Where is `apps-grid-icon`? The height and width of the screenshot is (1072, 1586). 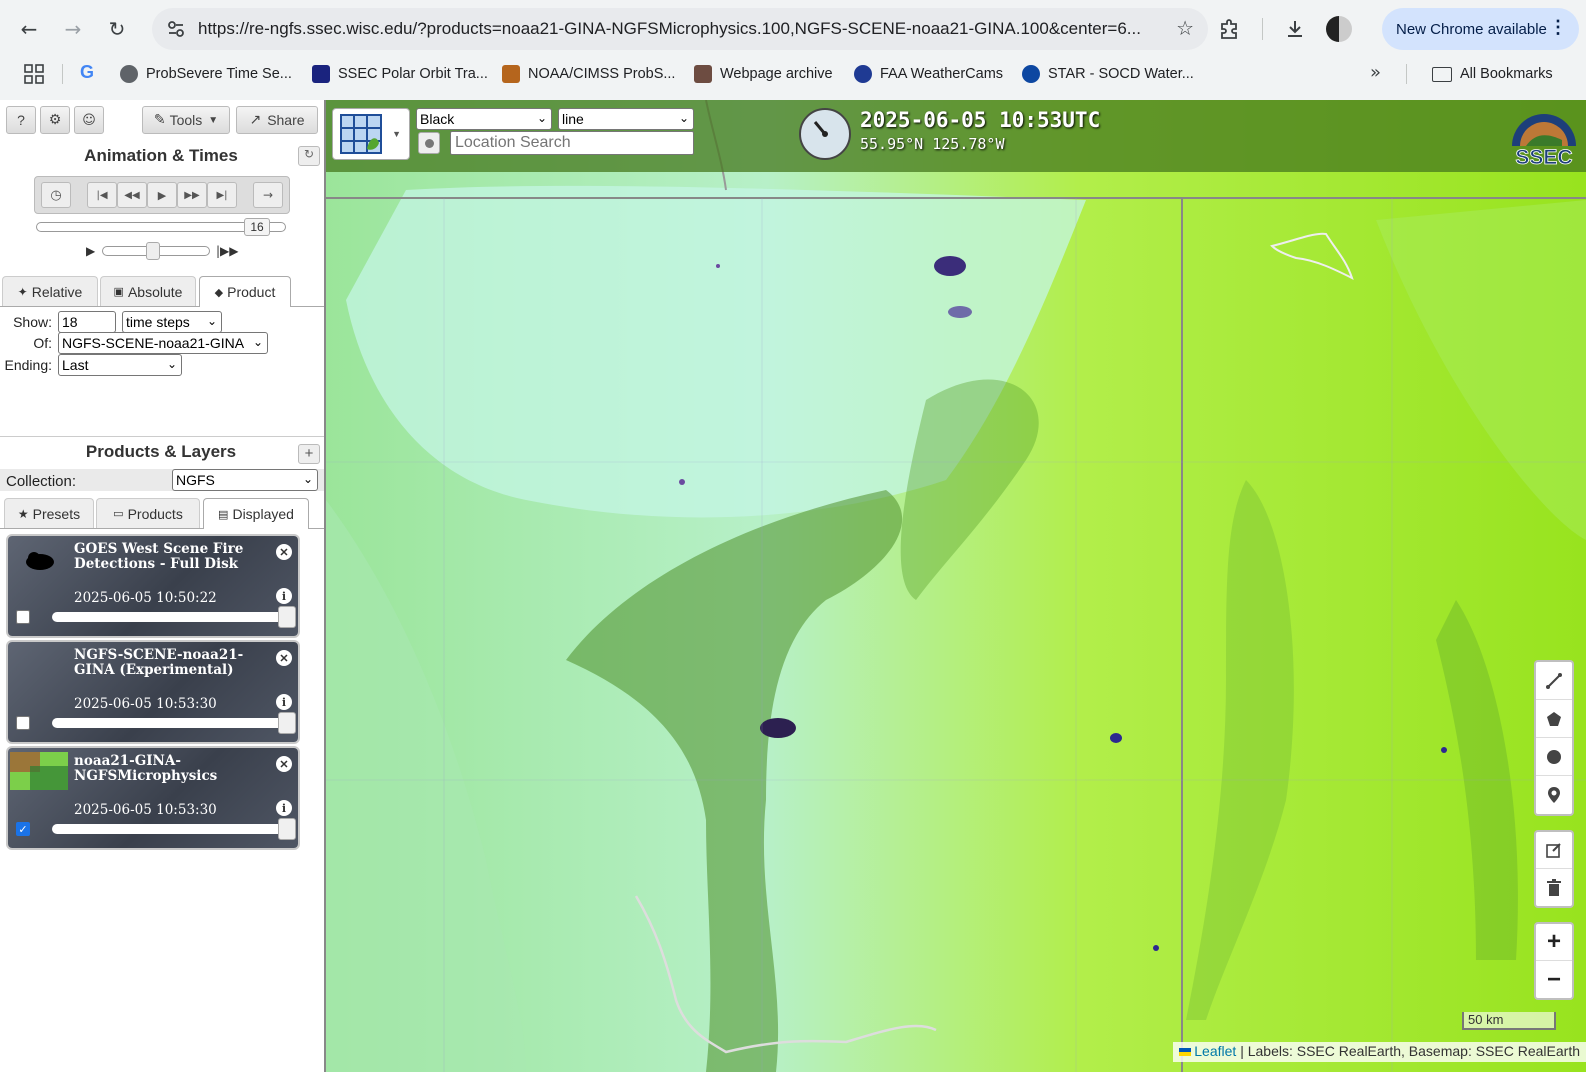
apps-grid-icon is located at coordinates (34, 74).